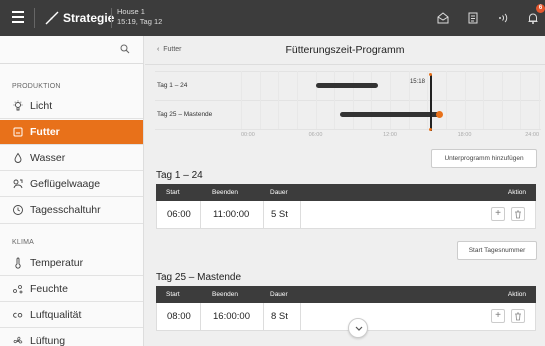 This screenshot has height=346, width=545. Describe the element at coordinates (19, 18) in the screenshot. I see `hamburger-menu-icon` at that location.